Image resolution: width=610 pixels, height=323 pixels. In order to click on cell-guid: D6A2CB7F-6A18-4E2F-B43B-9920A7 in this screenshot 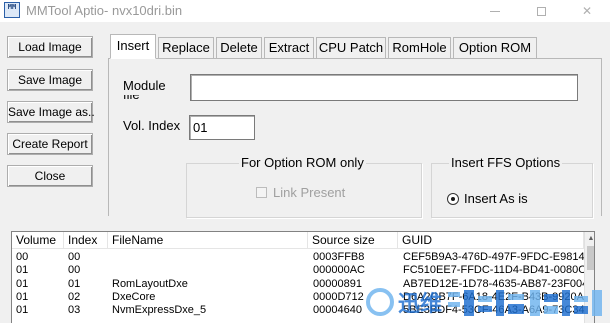, I will do `click(493, 297)`.